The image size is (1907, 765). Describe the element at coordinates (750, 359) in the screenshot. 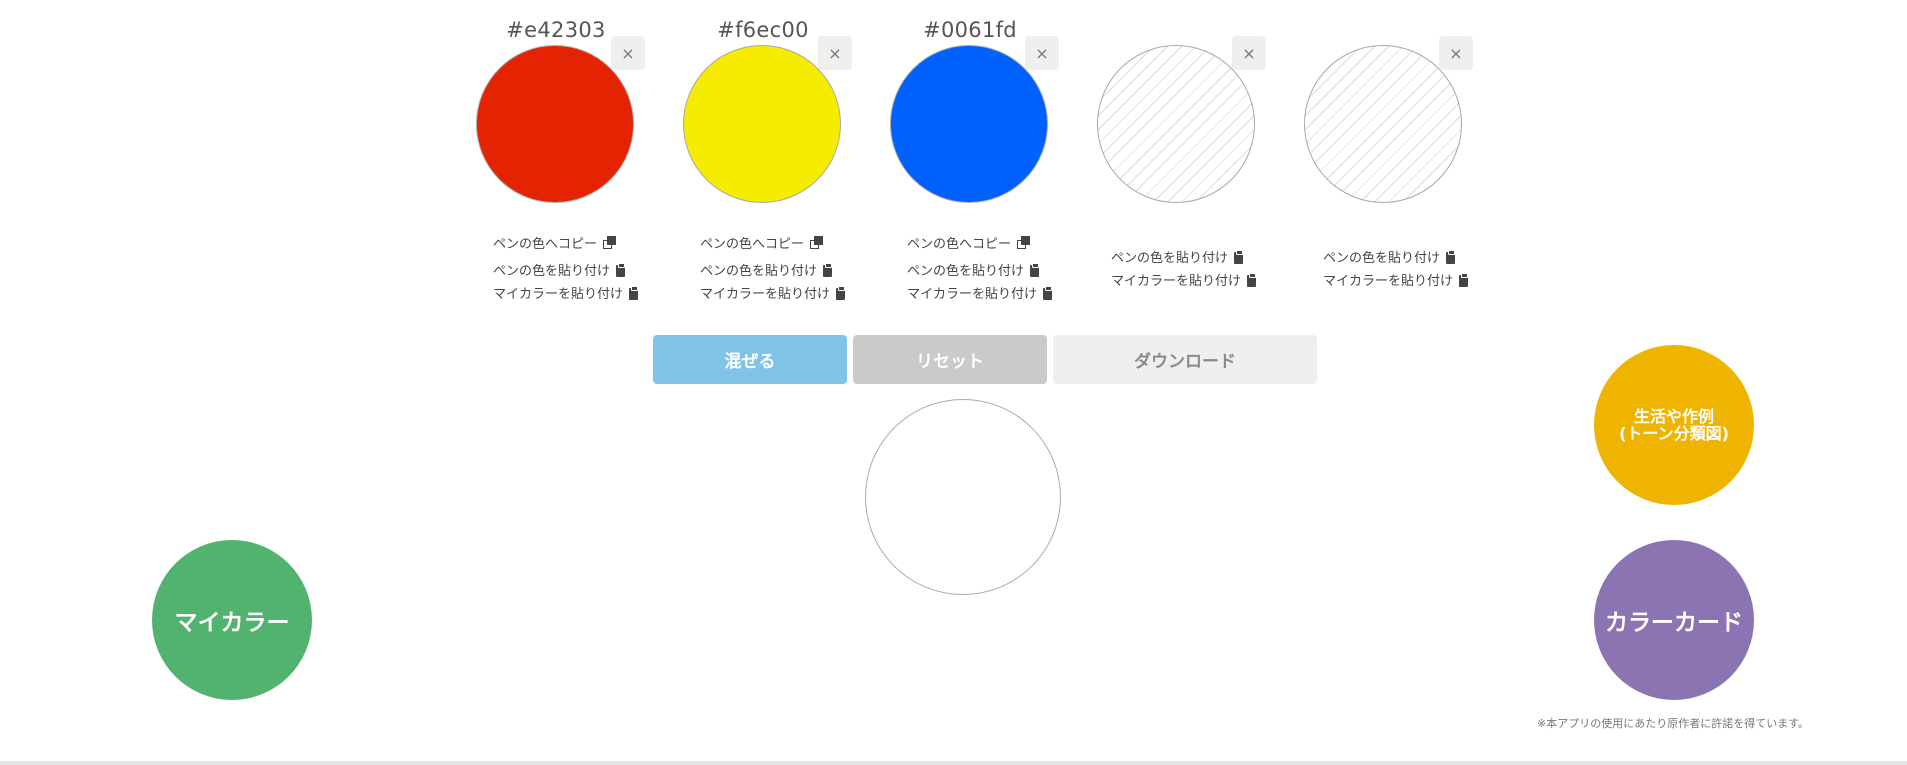

I see `mix-button: 混ぜる` at that location.